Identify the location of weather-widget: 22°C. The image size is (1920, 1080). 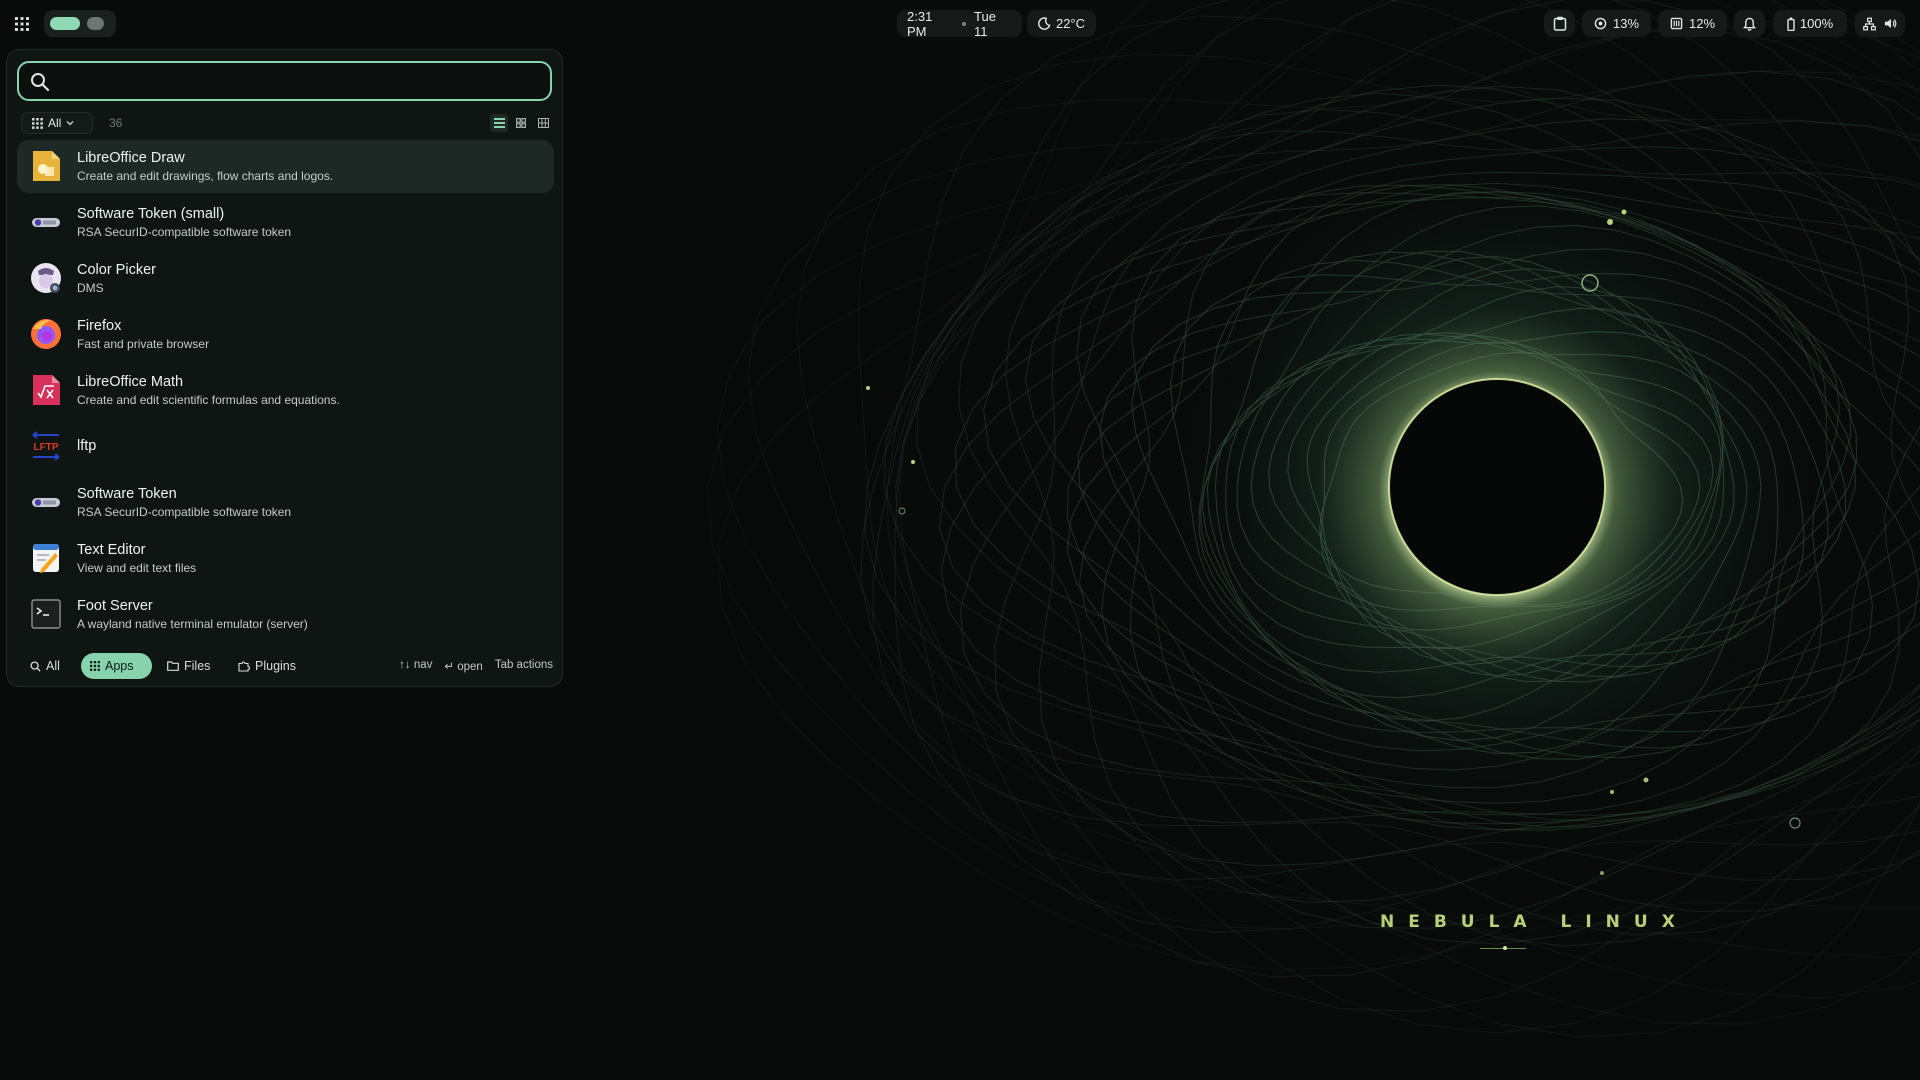
(1061, 23).